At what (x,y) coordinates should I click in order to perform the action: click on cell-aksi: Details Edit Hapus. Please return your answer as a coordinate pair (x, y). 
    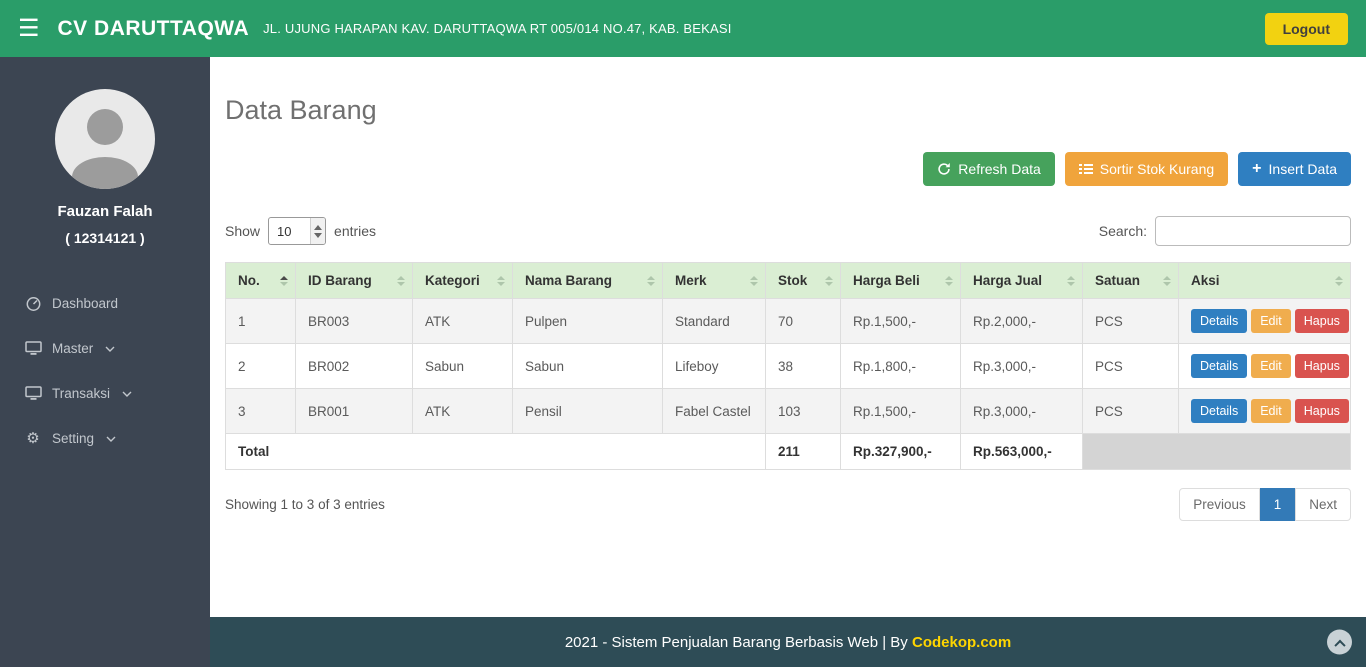
    Looking at the image, I should click on (1264, 321).